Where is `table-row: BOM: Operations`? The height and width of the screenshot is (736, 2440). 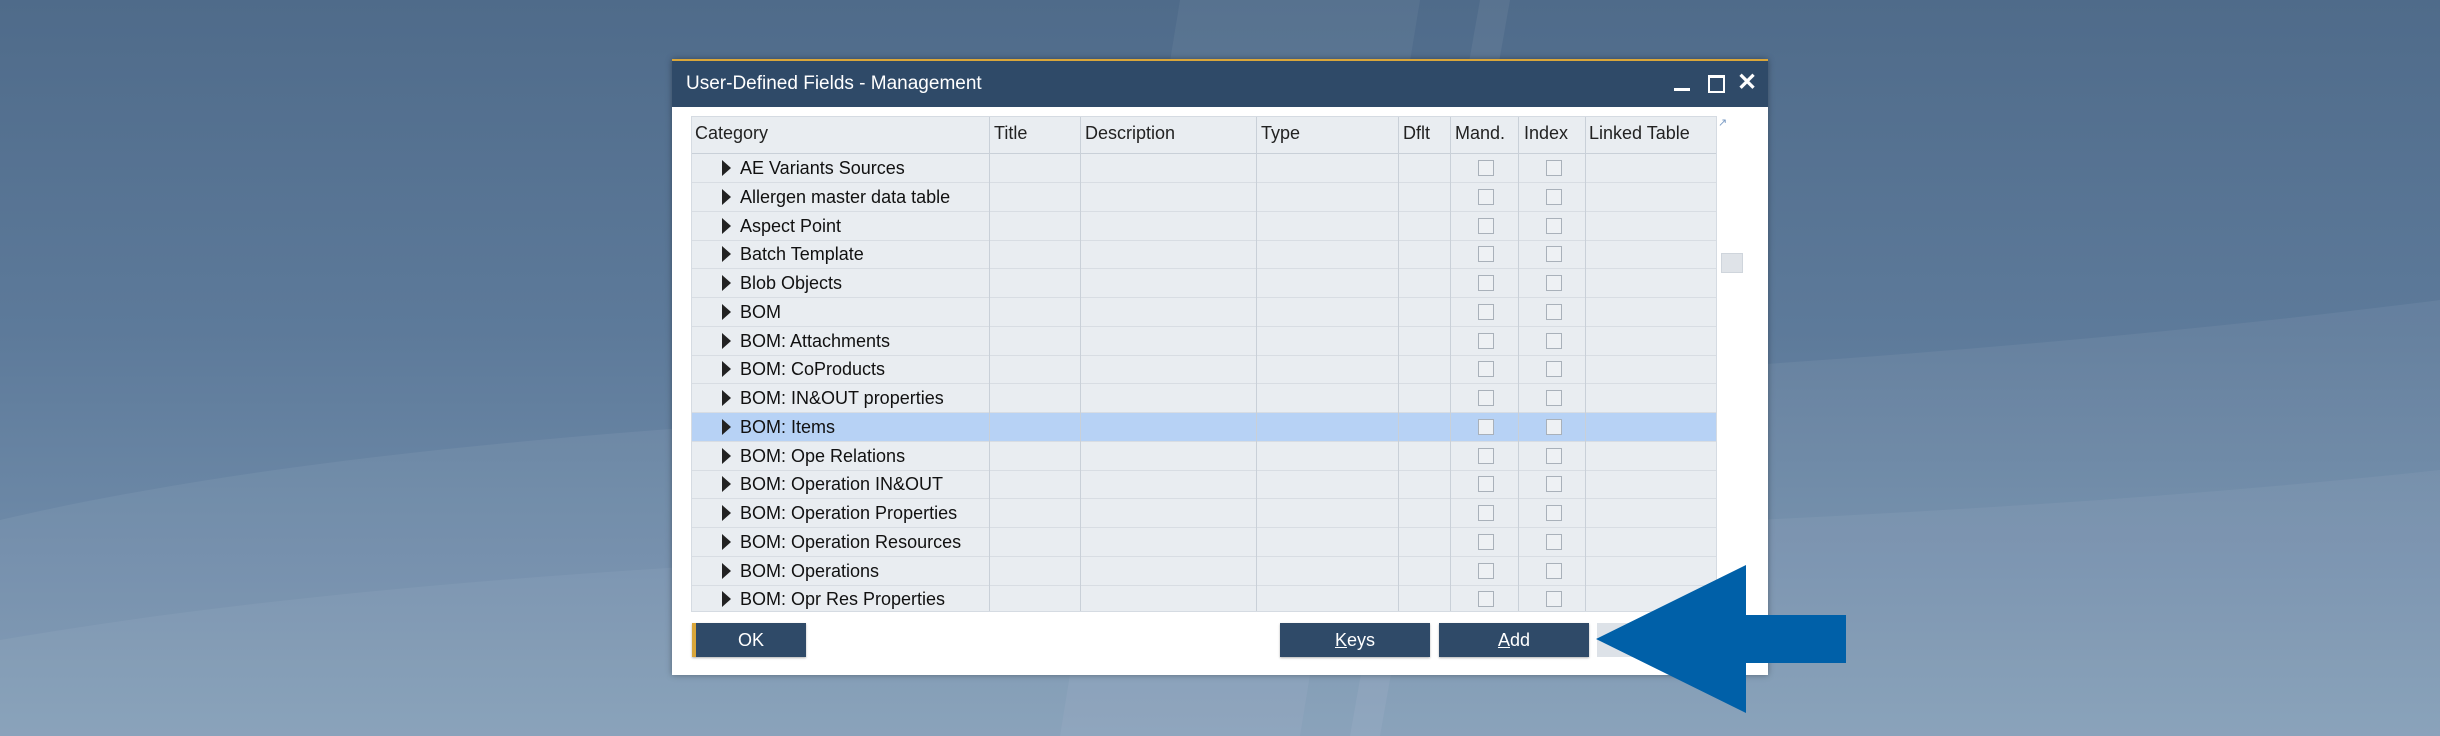
table-row: BOM: Operations is located at coordinates (1204, 571).